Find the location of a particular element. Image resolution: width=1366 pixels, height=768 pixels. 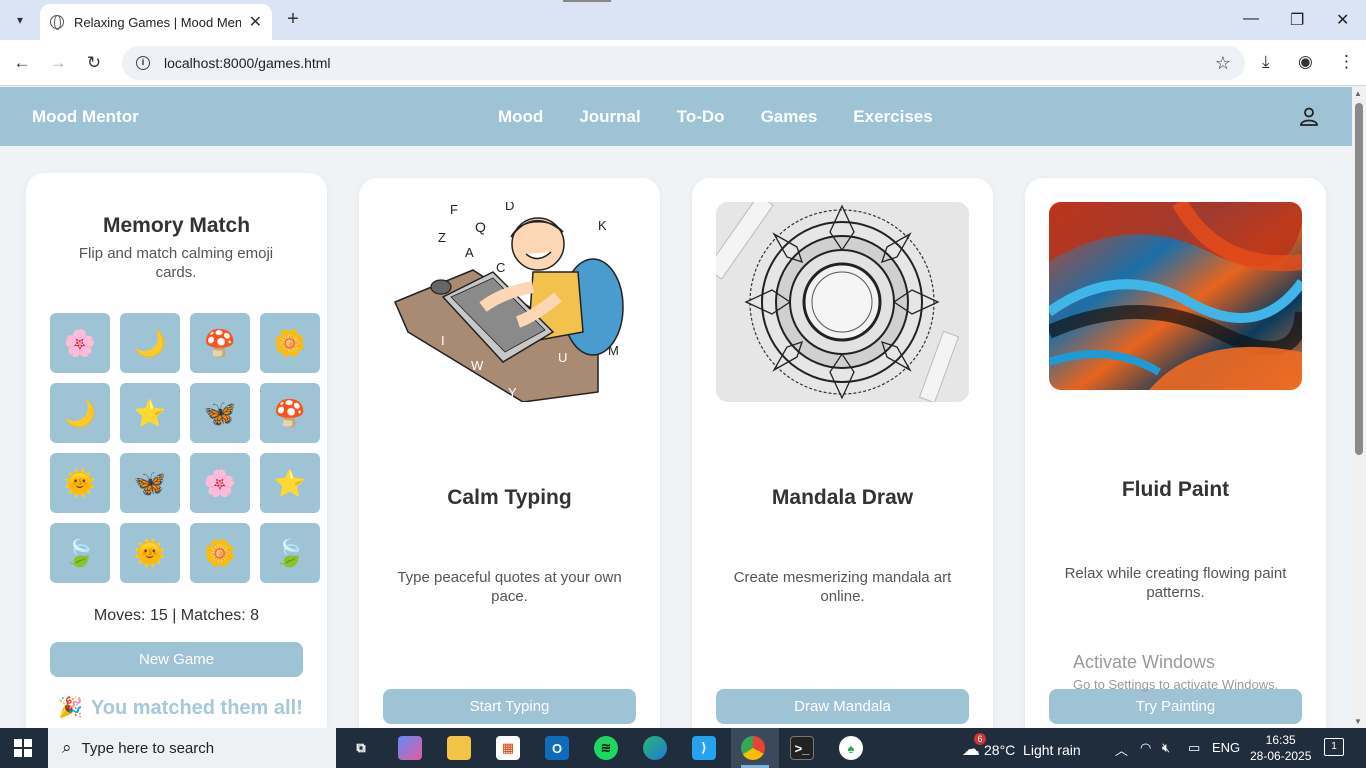

clock-time: 16:35 is located at coordinates (1280, 740).